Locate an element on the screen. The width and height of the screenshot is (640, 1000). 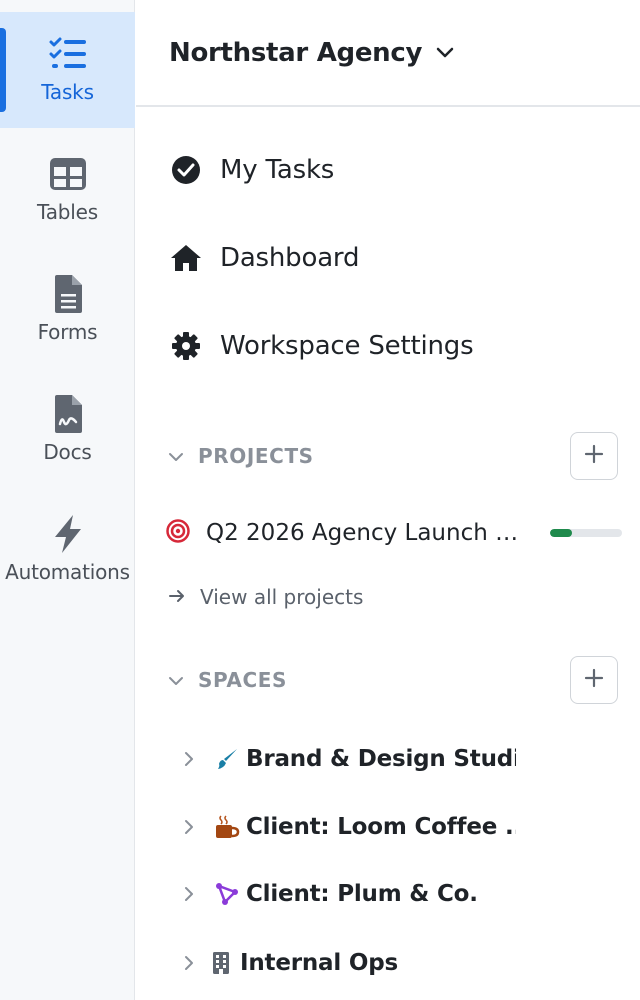
view-all-projects-link: View all projects is located at coordinates (265, 597).